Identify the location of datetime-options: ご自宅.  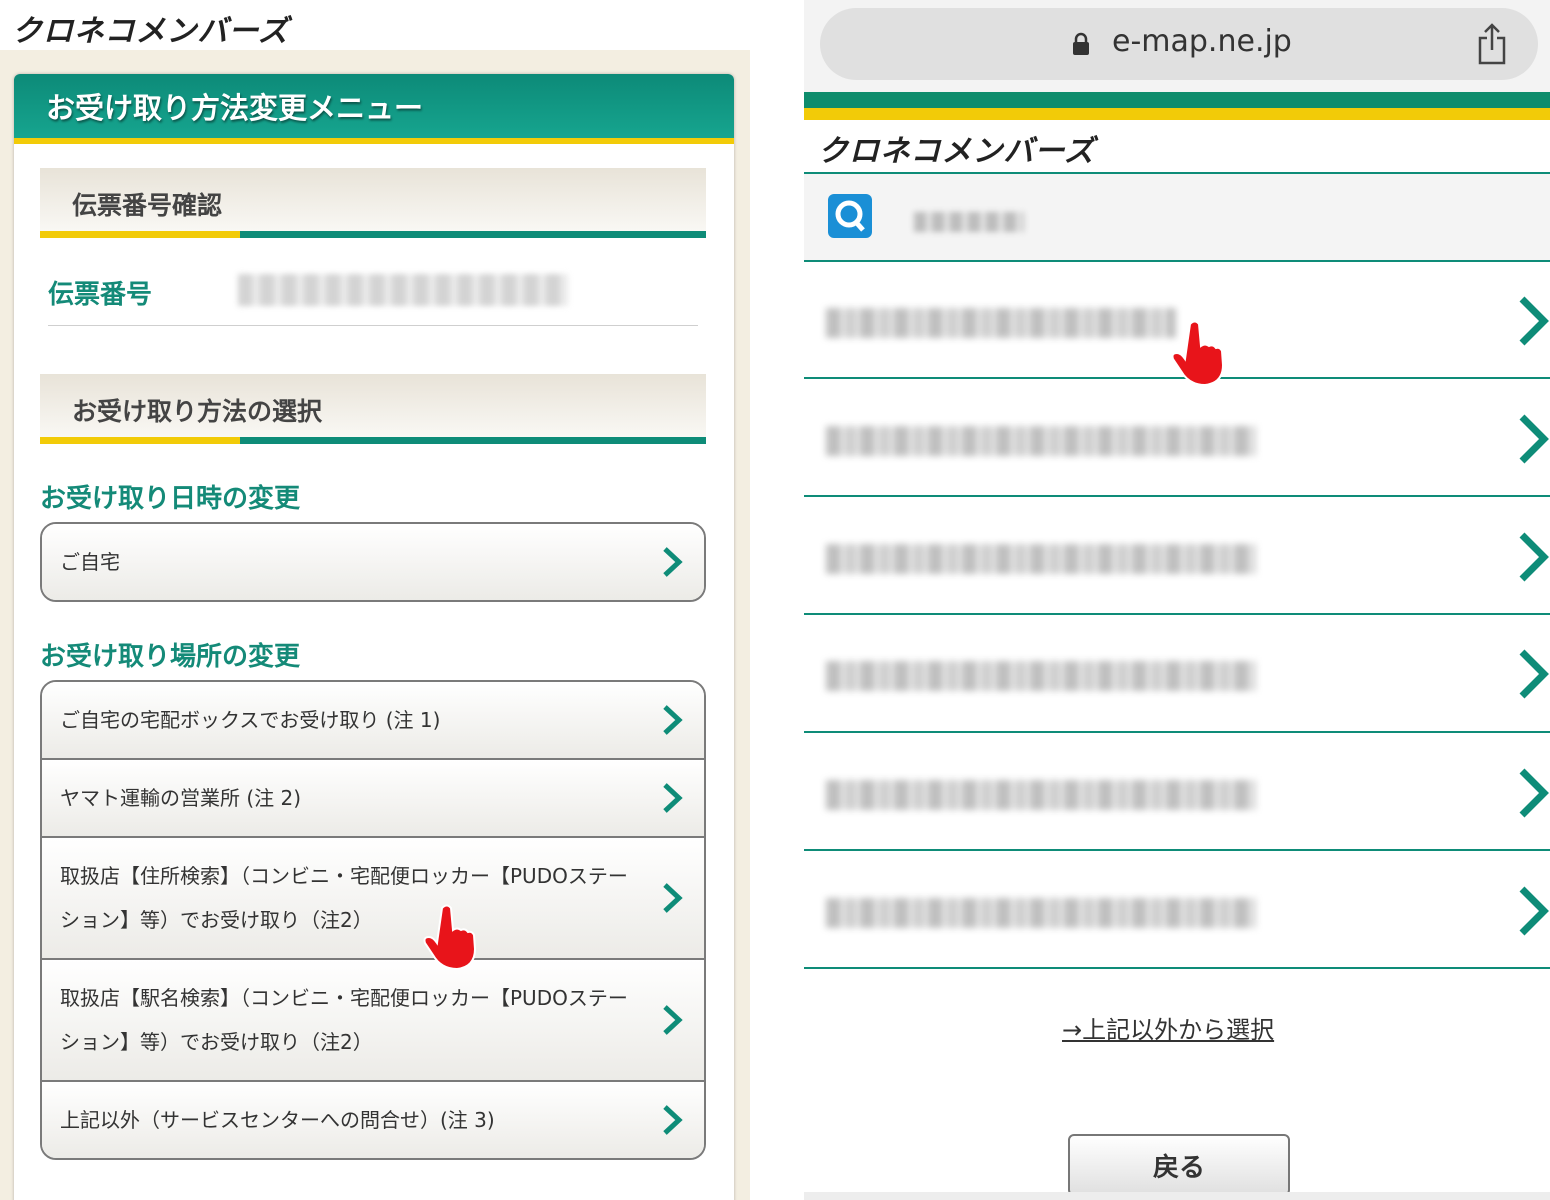
(373, 562).